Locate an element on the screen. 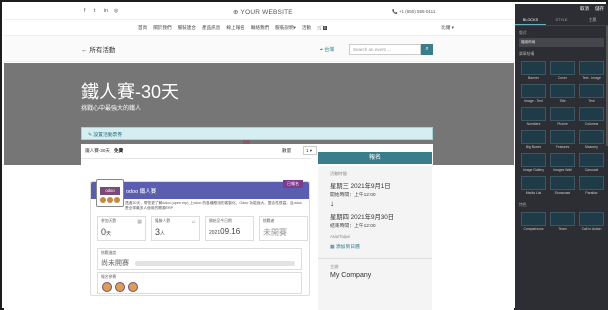  location-filter: ⌖ 台灣 is located at coordinates (327, 49).